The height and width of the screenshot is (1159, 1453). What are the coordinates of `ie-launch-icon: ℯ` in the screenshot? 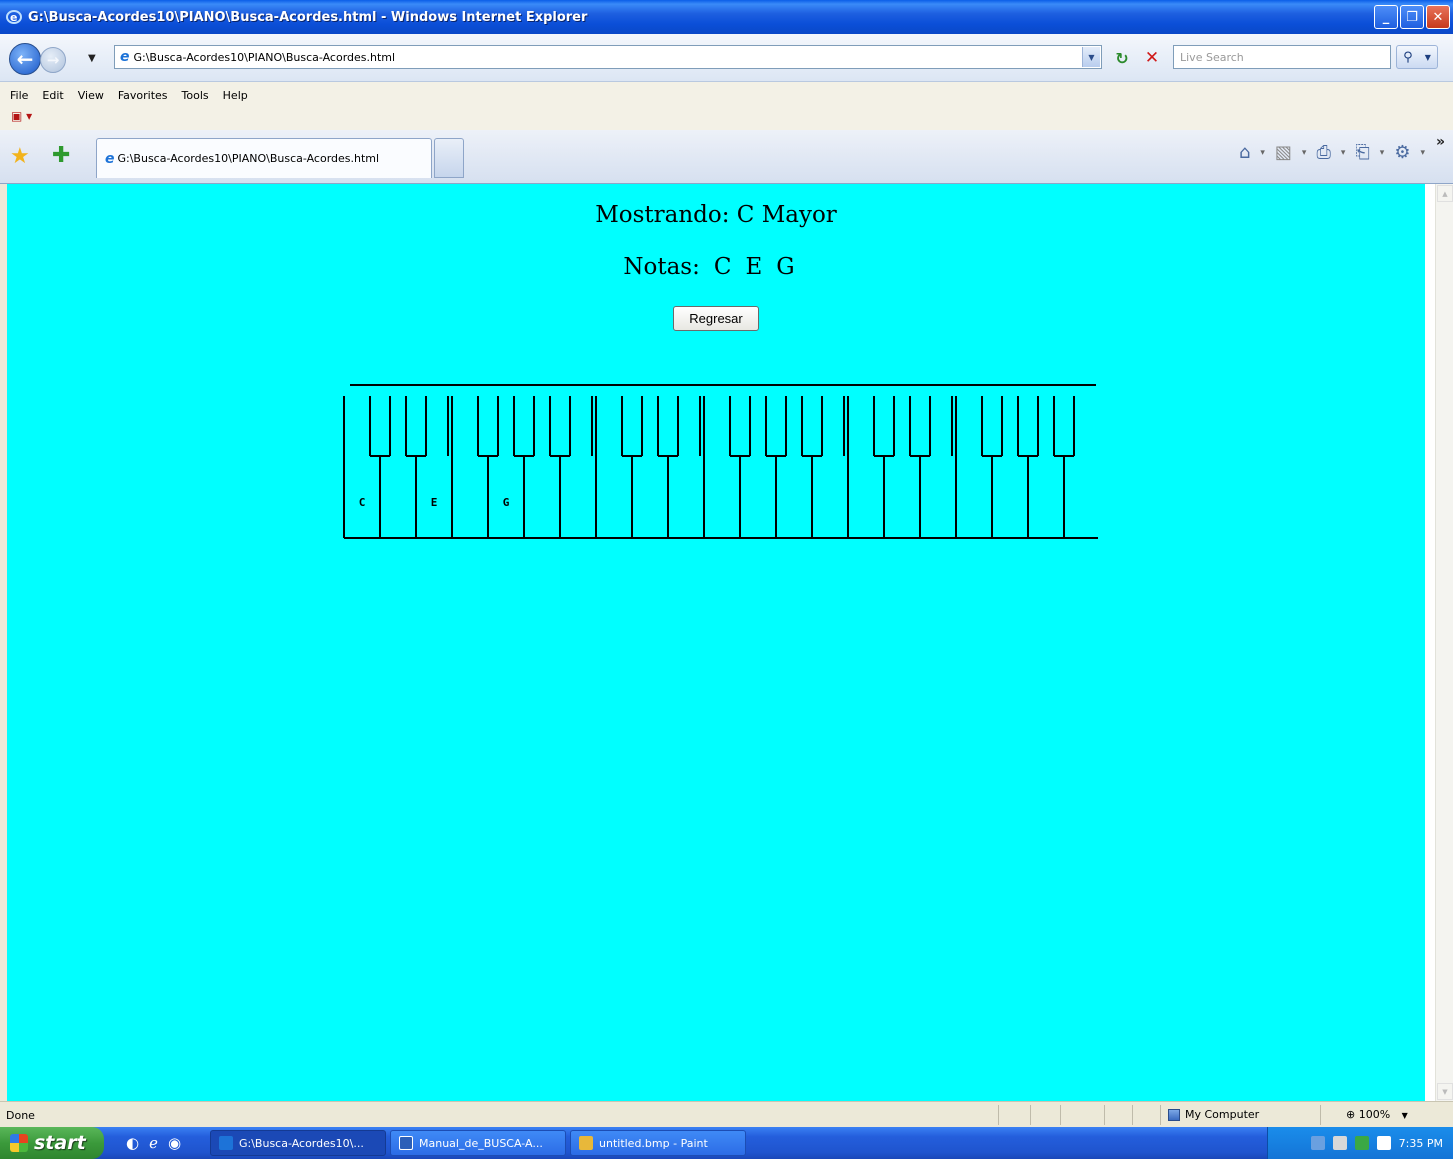 It's located at (153, 1143).